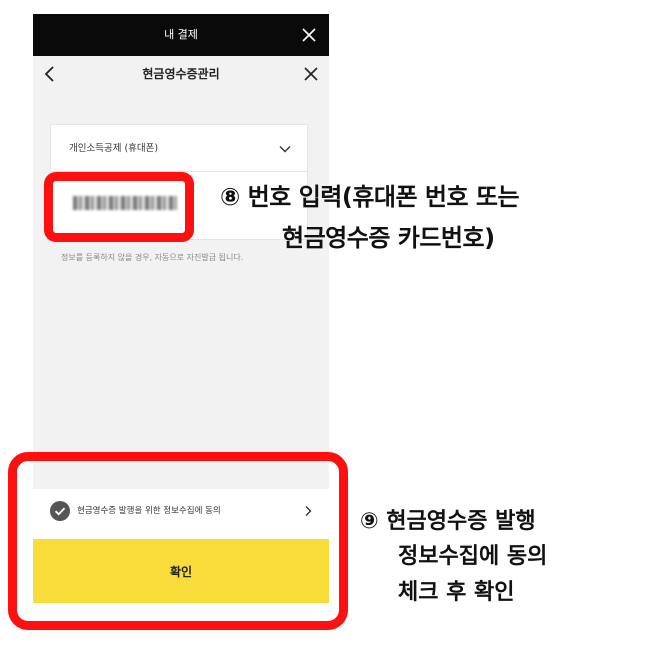  Describe the element at coordinates (152, 257) in the screenshot. I see `notice-text: 정보를 등록하지 않을 경우, 자동으로 자진발급 됩니다.` at that location.